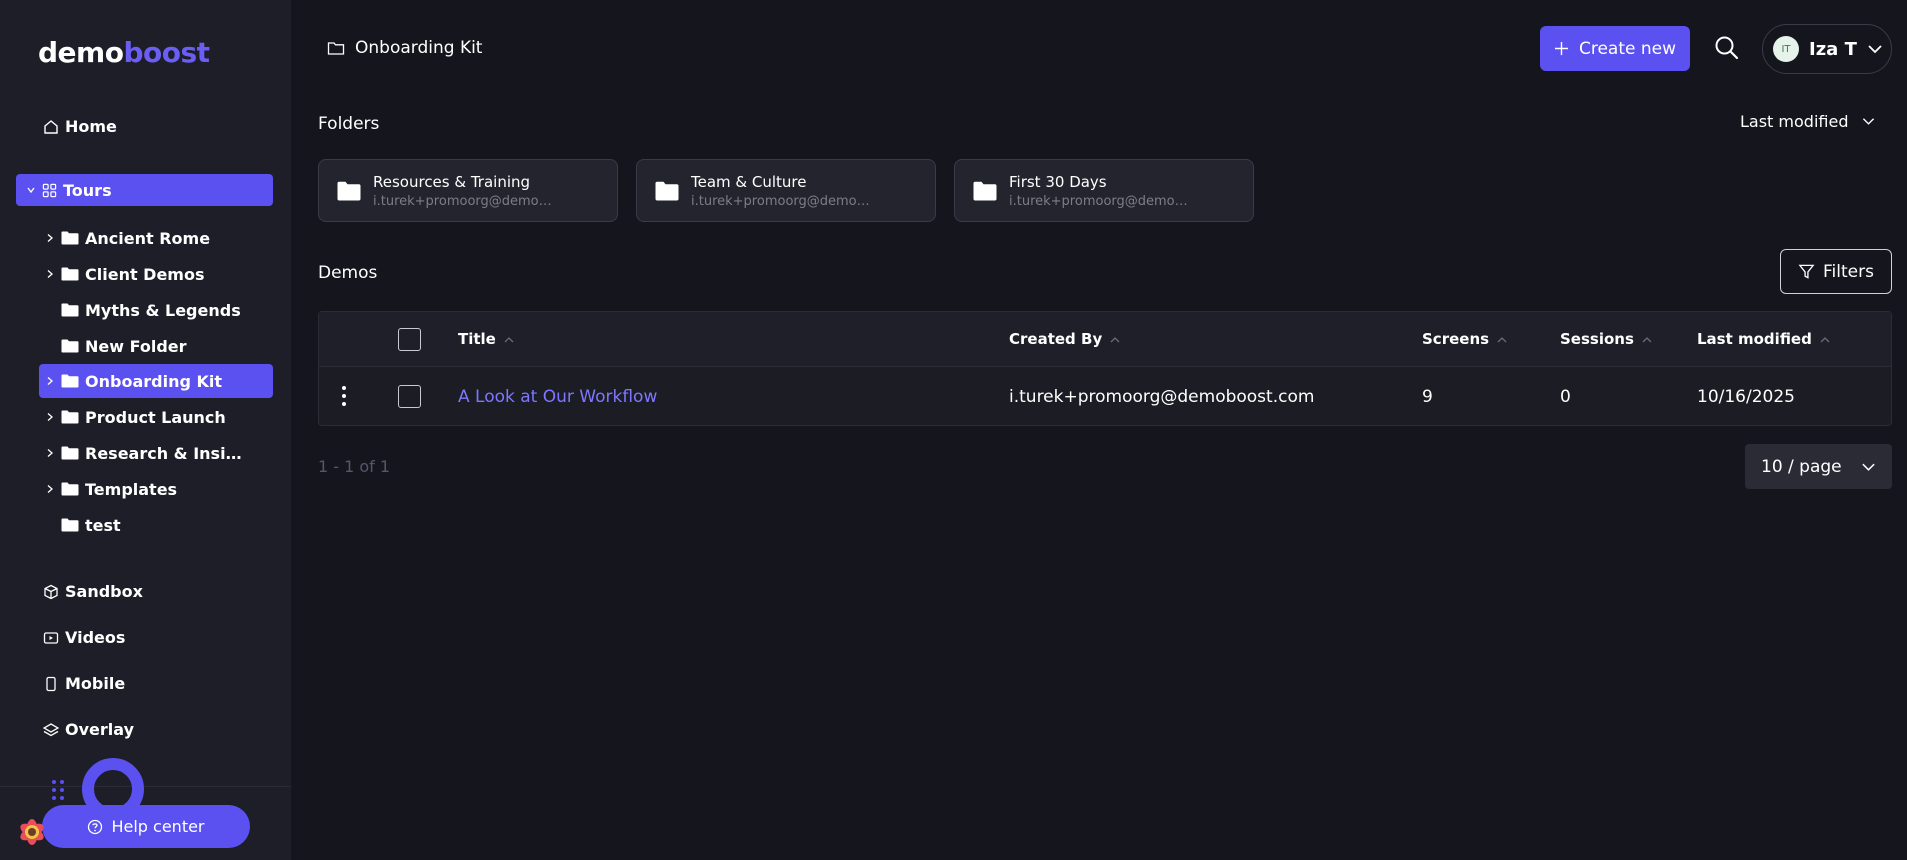  I want to click on avatar: IT, so click(1786, 49).